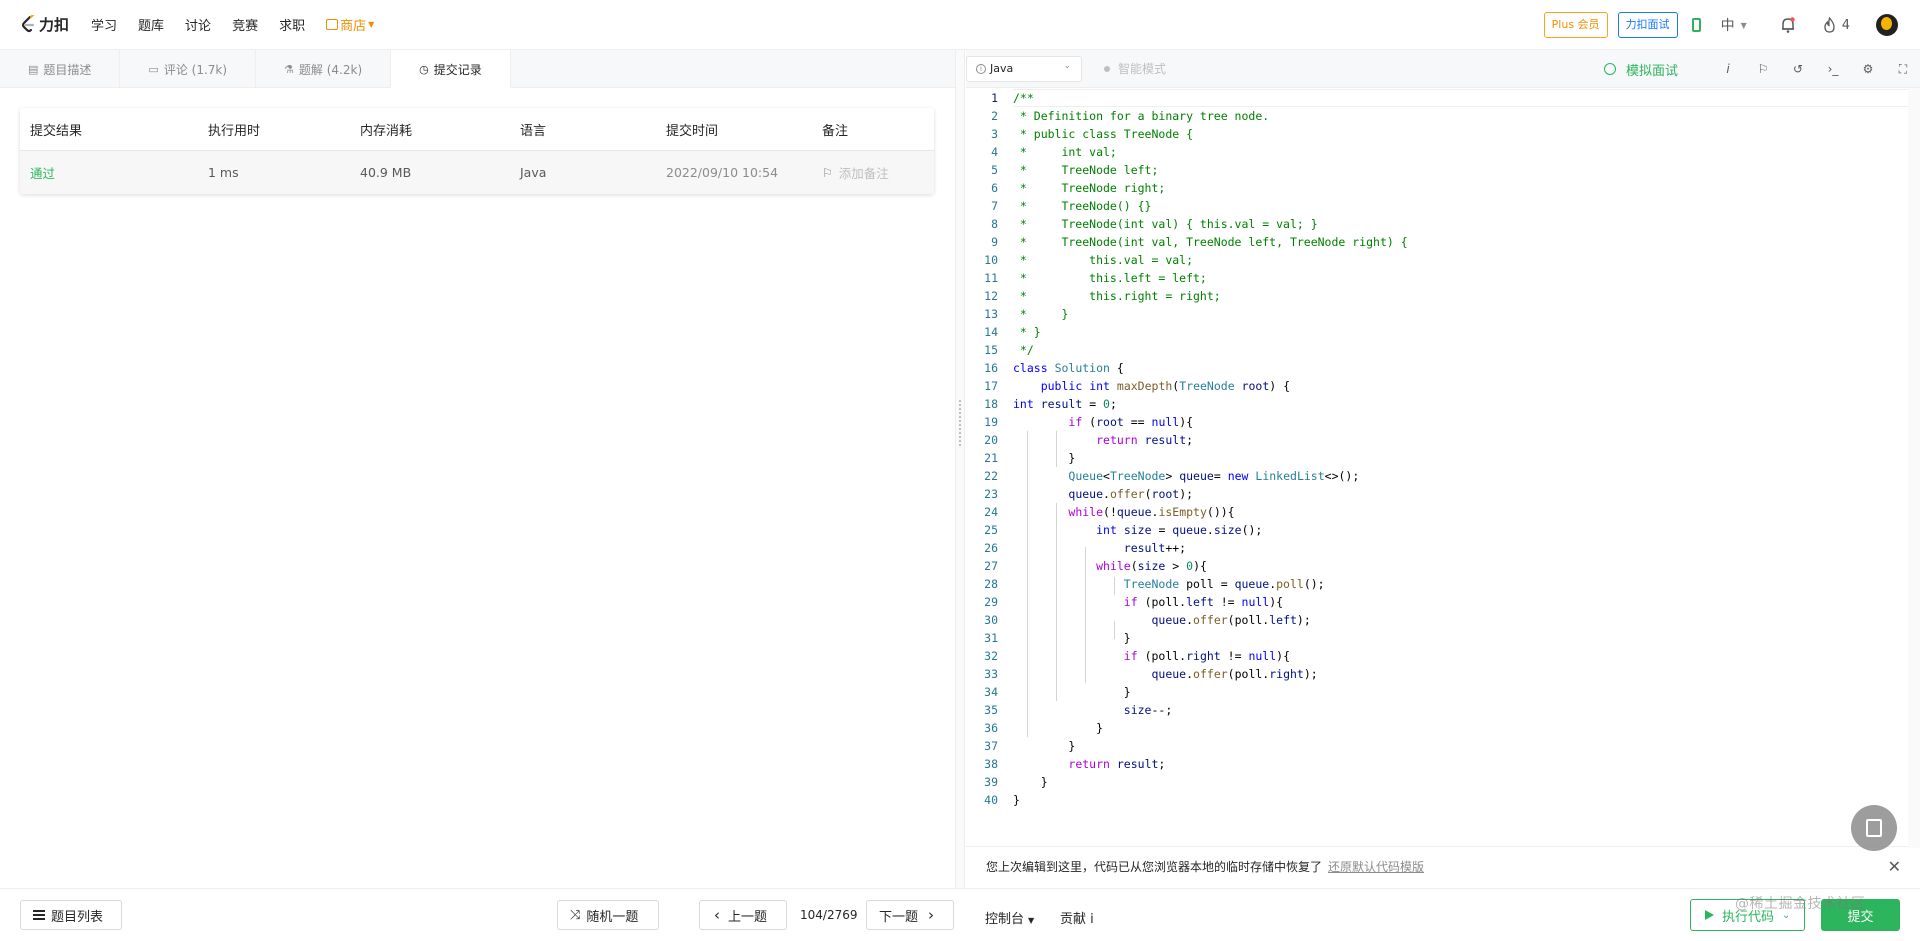  What do you see at coordinates (1009, 917) in the screenshot?
I see `console-toggle: 控制台 ▼` at bounding box center [1009, 917].